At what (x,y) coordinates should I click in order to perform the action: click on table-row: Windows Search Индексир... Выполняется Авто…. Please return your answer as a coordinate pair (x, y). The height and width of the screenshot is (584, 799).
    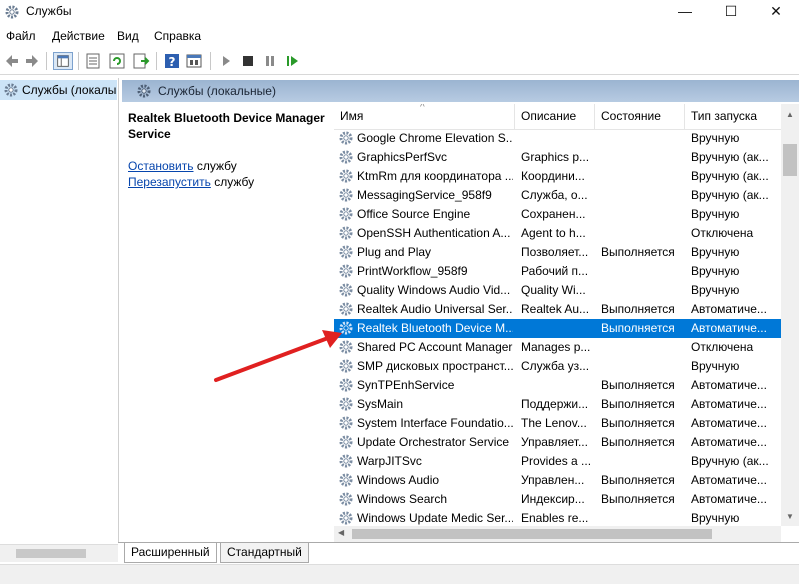
    Looking at the image, I should click on (557, 499).